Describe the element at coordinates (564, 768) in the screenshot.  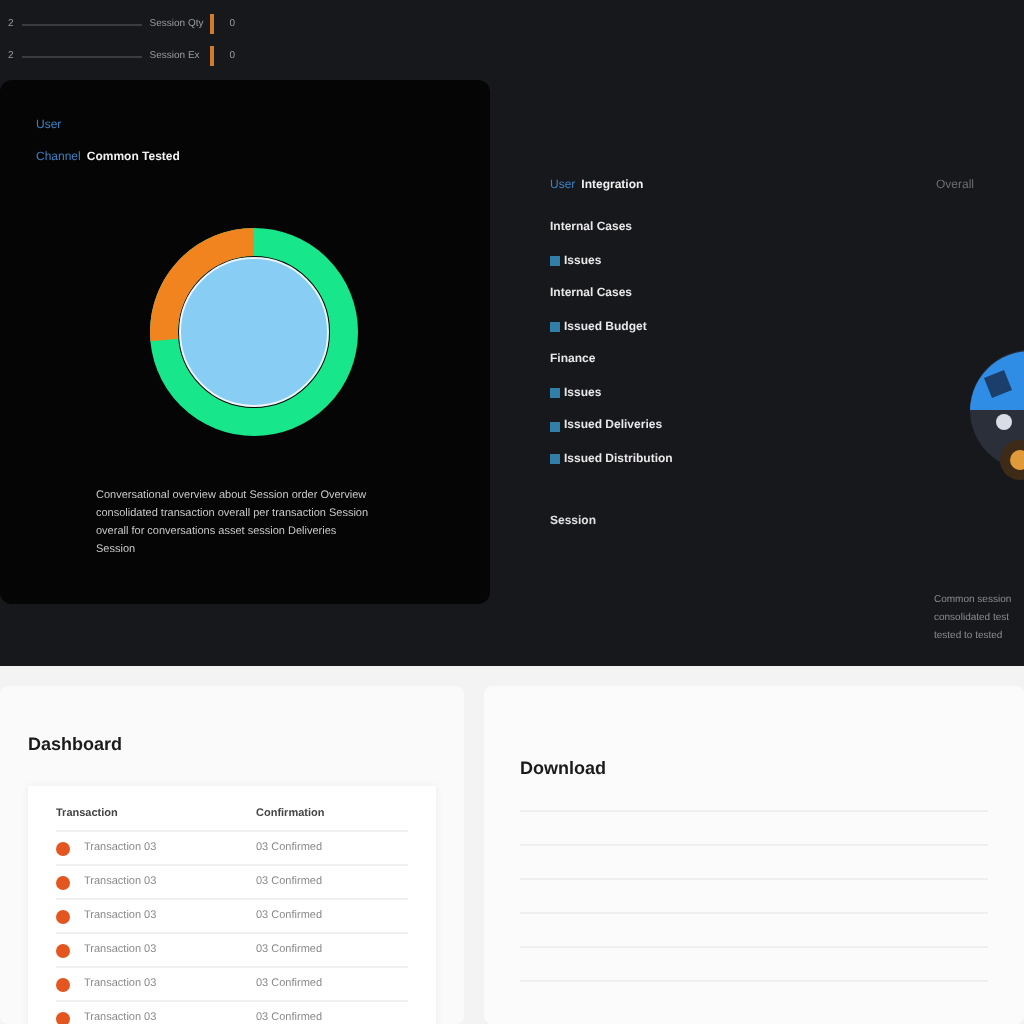
I see `download-title: Download` at that location.